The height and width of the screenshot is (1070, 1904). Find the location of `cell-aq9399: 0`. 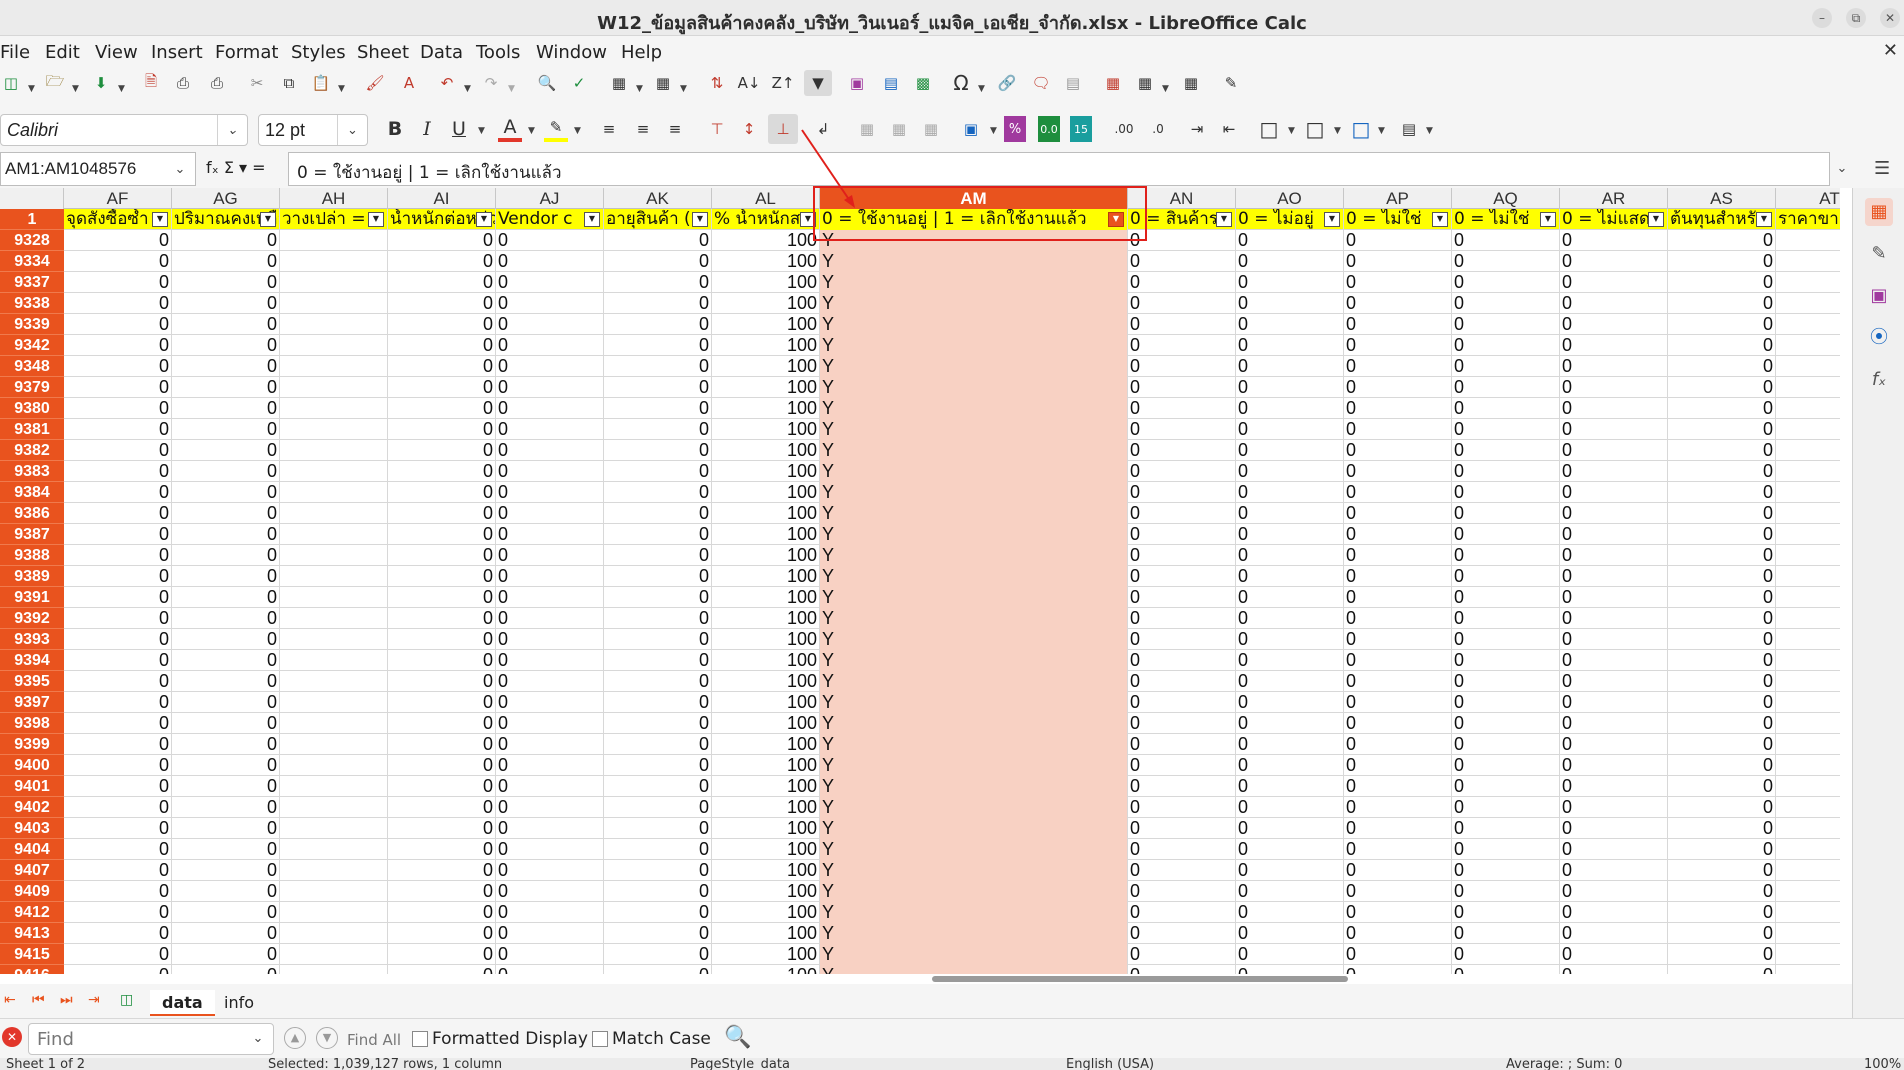

cell-aq9399: 0 is located at coordinates (1506, 744).